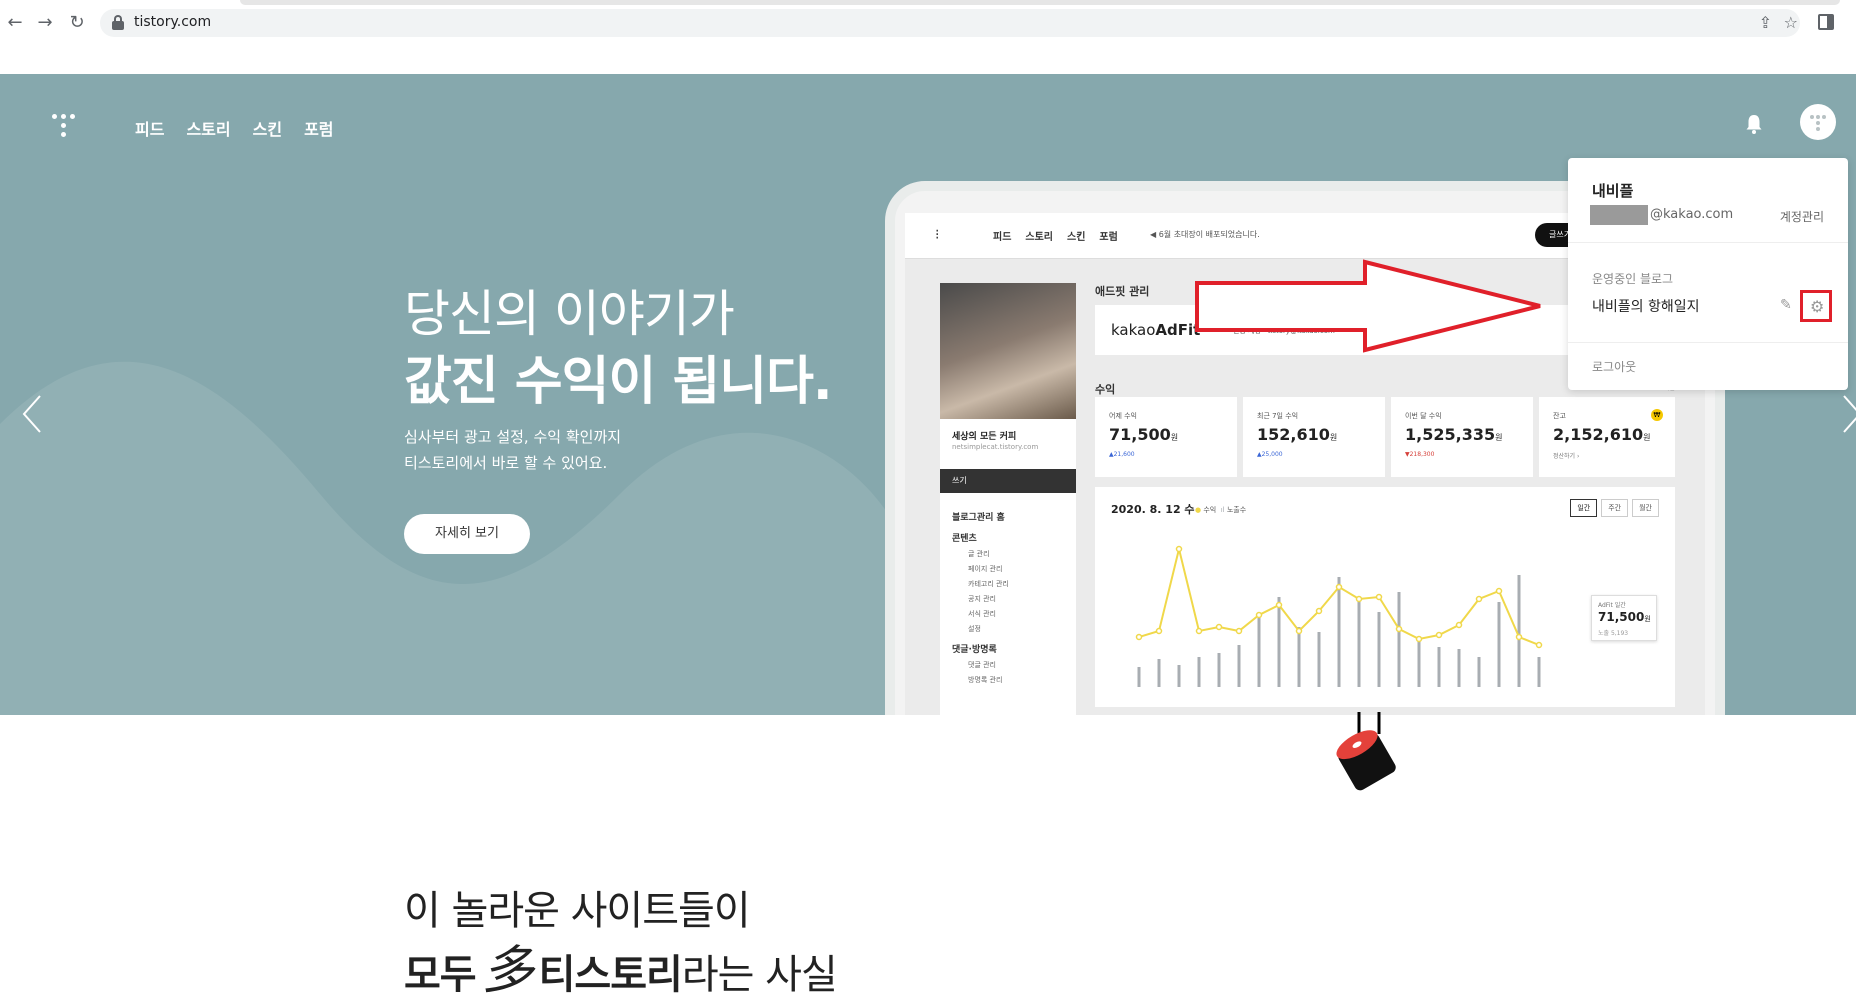 The image size is (1856, 1003). What do you see at coordinates (1802, 216) in the screenshot?
I see `account-manage-link: 계정관리` at bounding box center [1802, 216].